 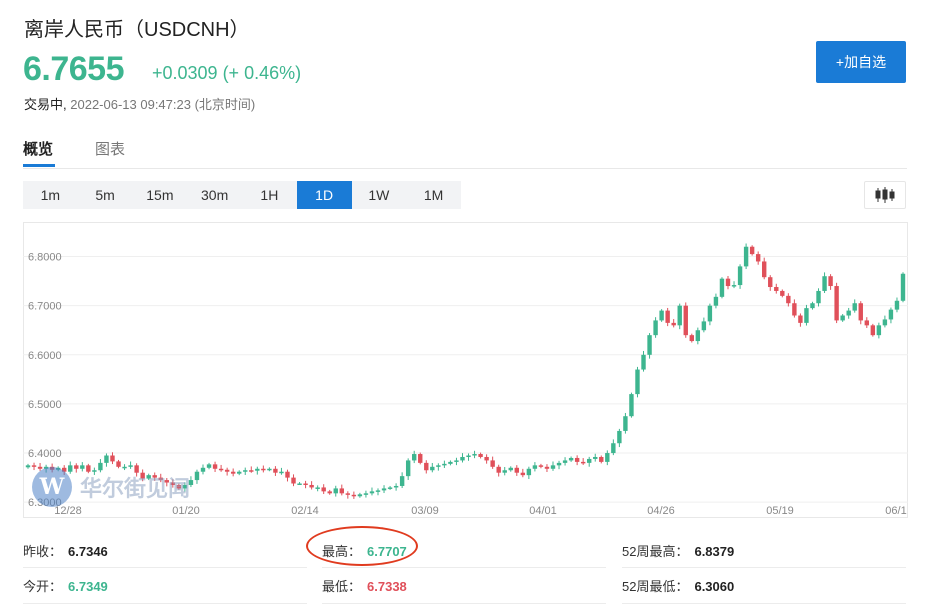 What do you see at coordinates (433, 195) in the screenshot?
I see `period-1mo: 1M` at bounding box center [433, 195].